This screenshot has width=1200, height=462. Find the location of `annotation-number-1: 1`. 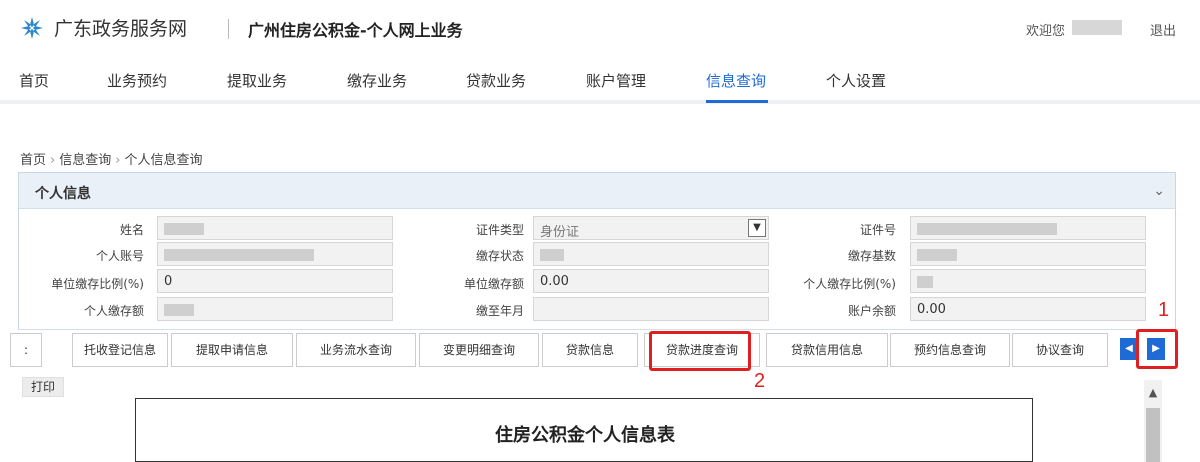

annotation-number-1: 1 is located at coordinates (1164, 310).